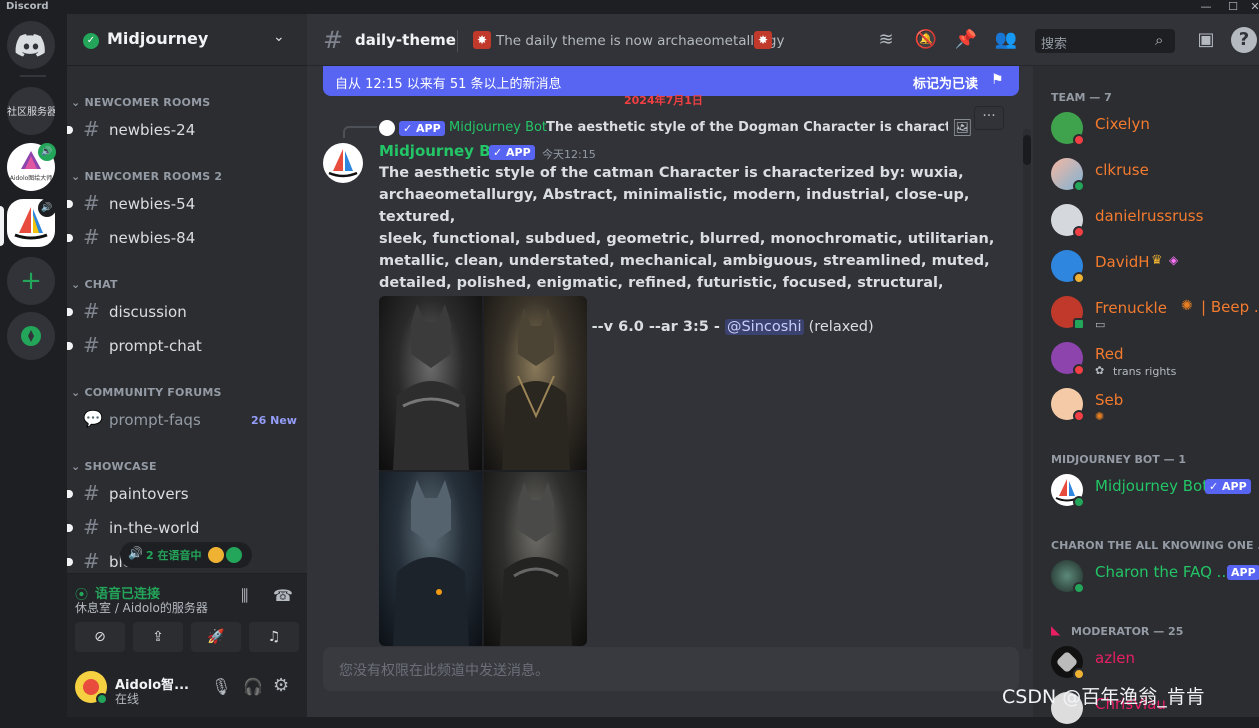 This screenshot has width=1259, height=728. Describe the element at coordinates (886, 40) in the screenshot. I see `threads-icon: ≋` at that location.